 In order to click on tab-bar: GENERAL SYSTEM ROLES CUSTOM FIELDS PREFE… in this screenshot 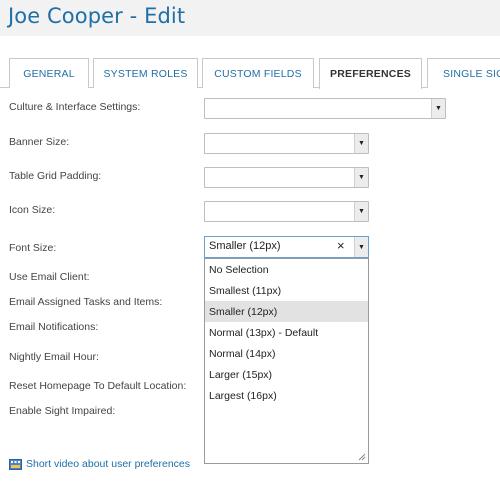, I will do `click(250, 73)`.